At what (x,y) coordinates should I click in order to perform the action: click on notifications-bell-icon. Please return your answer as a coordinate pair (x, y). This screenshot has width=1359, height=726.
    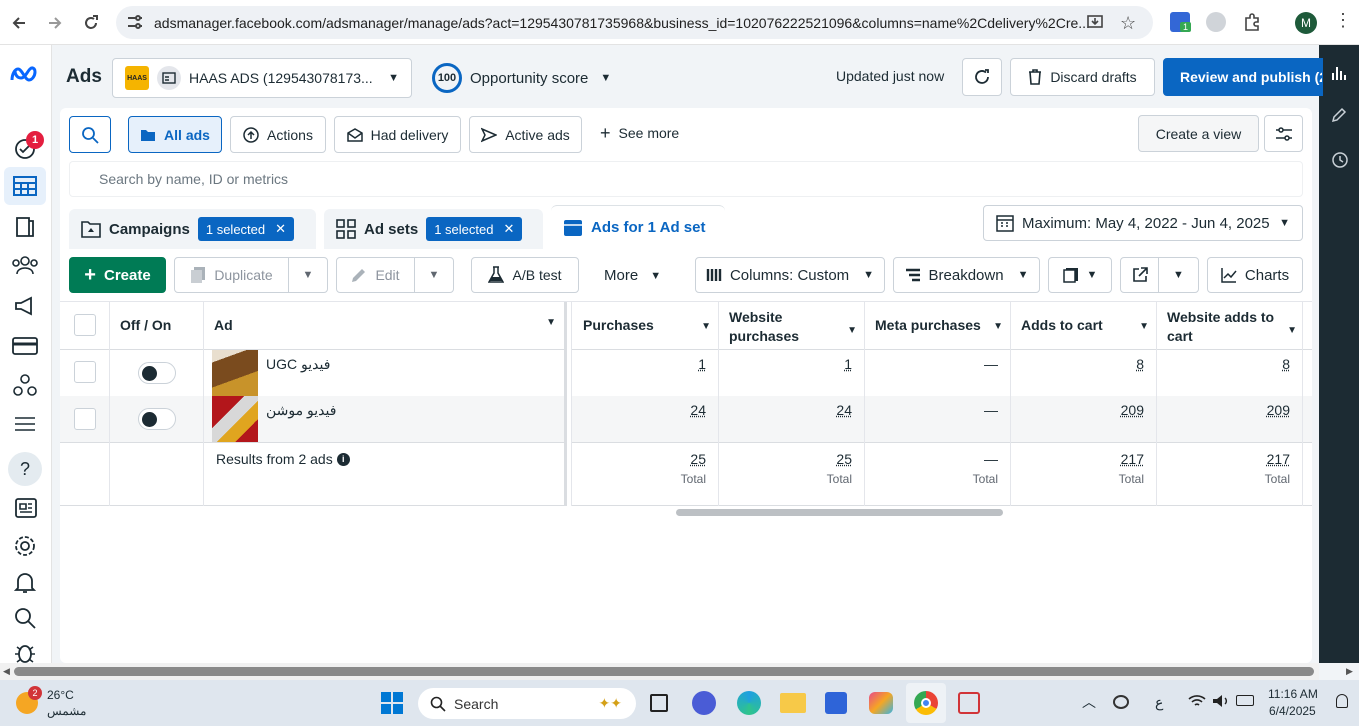
    Looking at the image, I should click on (25, 583).